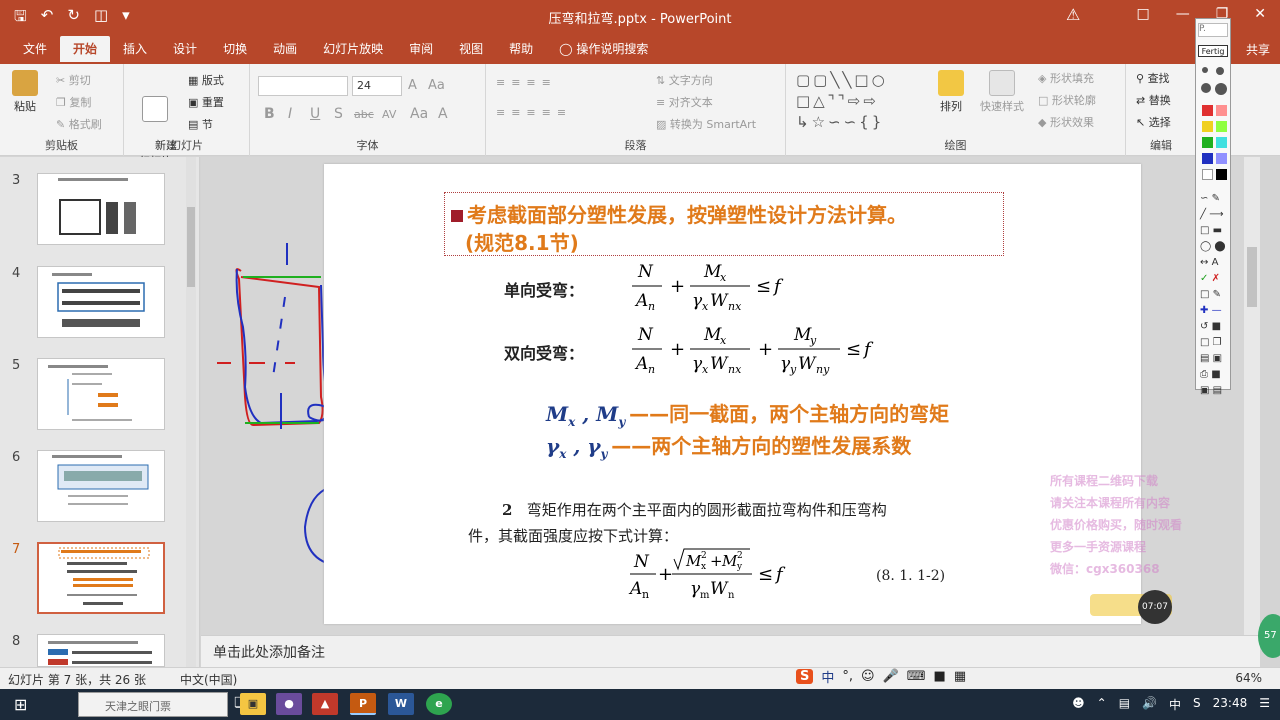 The image size is (1280, 720). I want to click on arrange-button: 排列, so click(951, 92).